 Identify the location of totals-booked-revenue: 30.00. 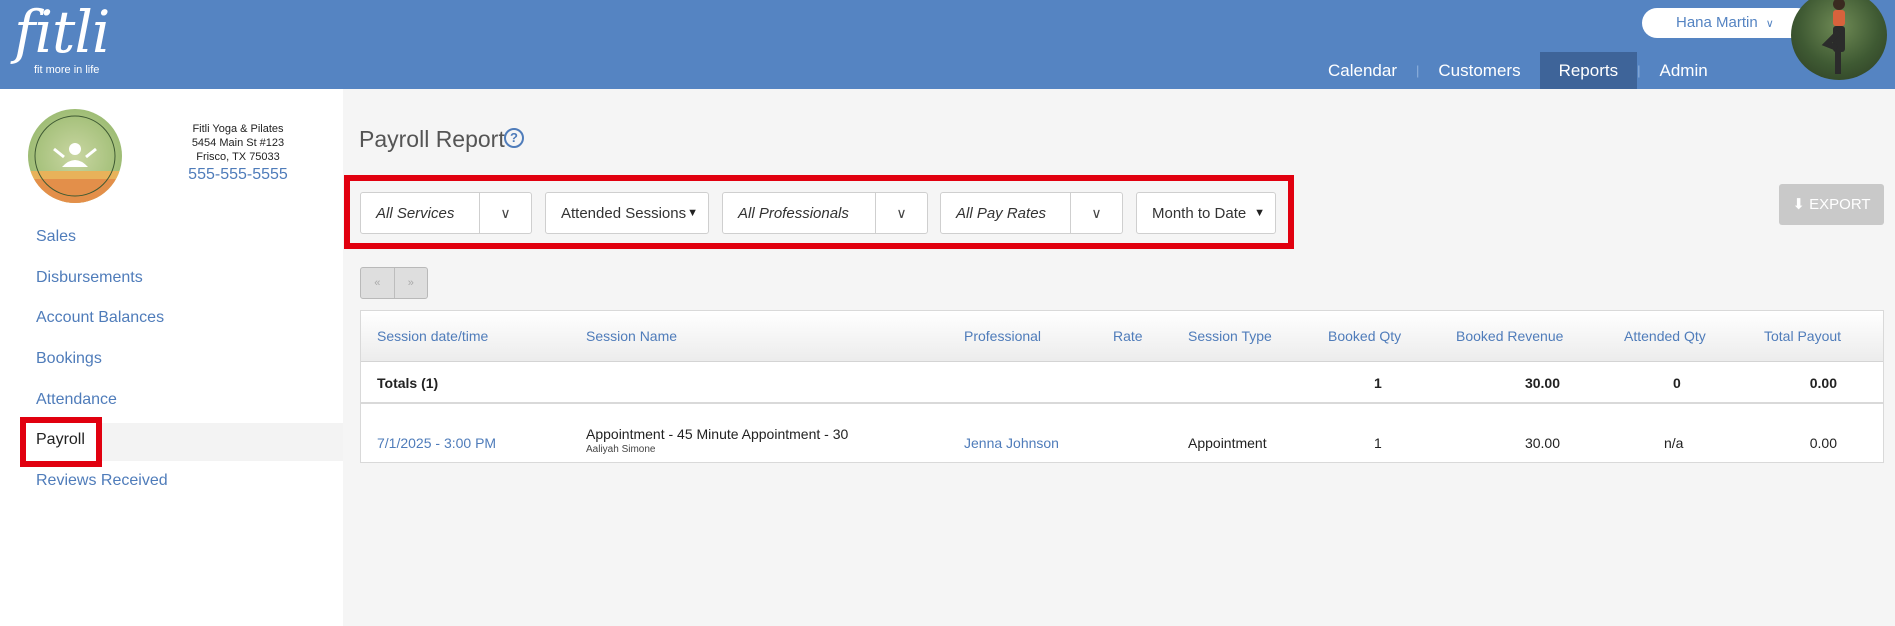
(1542, 383).